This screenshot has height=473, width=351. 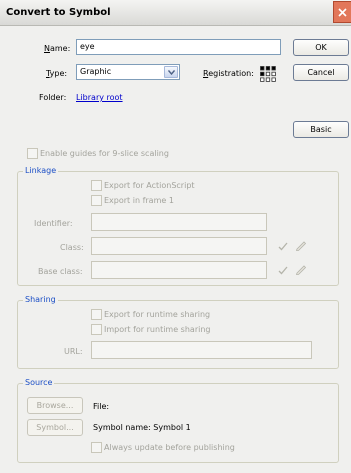 I want to click on source-title: Source, so click(x=39, y=382).